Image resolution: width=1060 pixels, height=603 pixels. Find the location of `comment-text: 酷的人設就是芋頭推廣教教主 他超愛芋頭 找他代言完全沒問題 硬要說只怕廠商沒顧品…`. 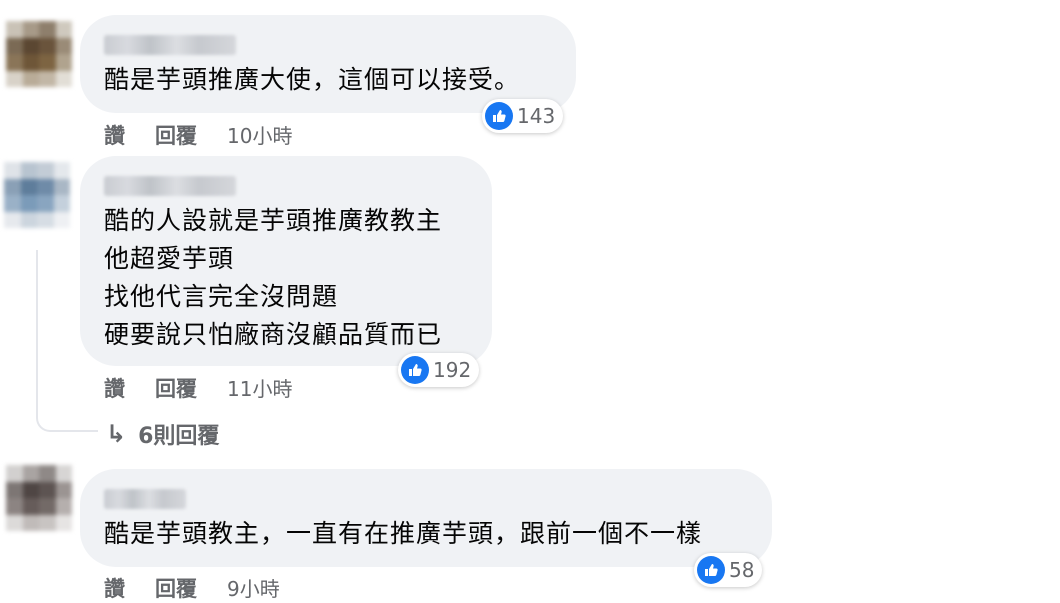

comment-text: 酷的人設就是芋頭推廣教教主 他超愛芋頭 找他代言完全沒問題 硬要說只怕廠商沒顧品… is located at coordinates (273, 277).